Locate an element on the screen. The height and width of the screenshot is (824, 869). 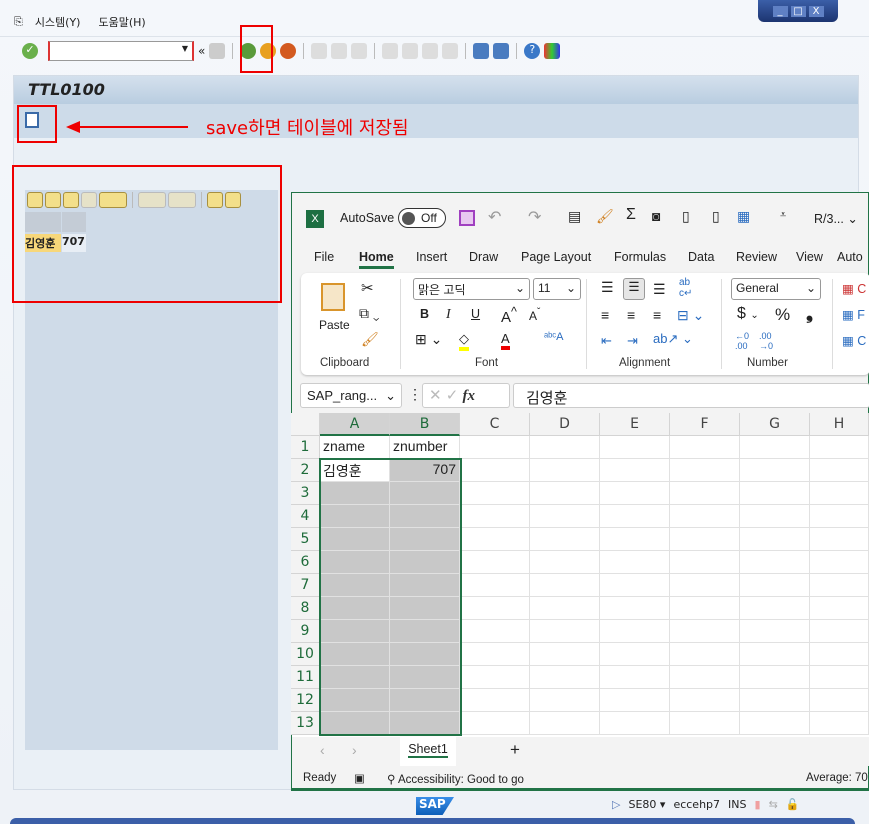
formula-input: 김영훈 is located at coordinates (691, 395).